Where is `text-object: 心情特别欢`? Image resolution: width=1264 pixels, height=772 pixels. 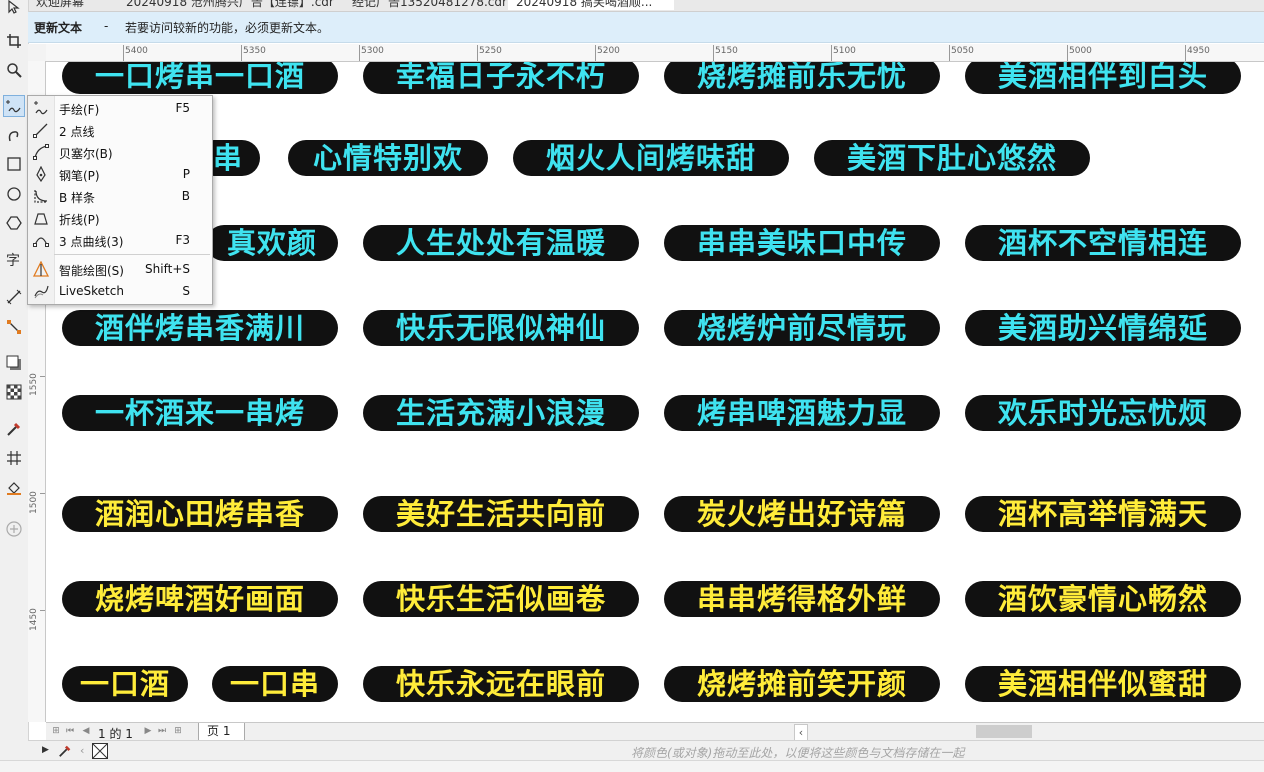
text-object: 心情特别欢 is located at coordinates (388, 158).